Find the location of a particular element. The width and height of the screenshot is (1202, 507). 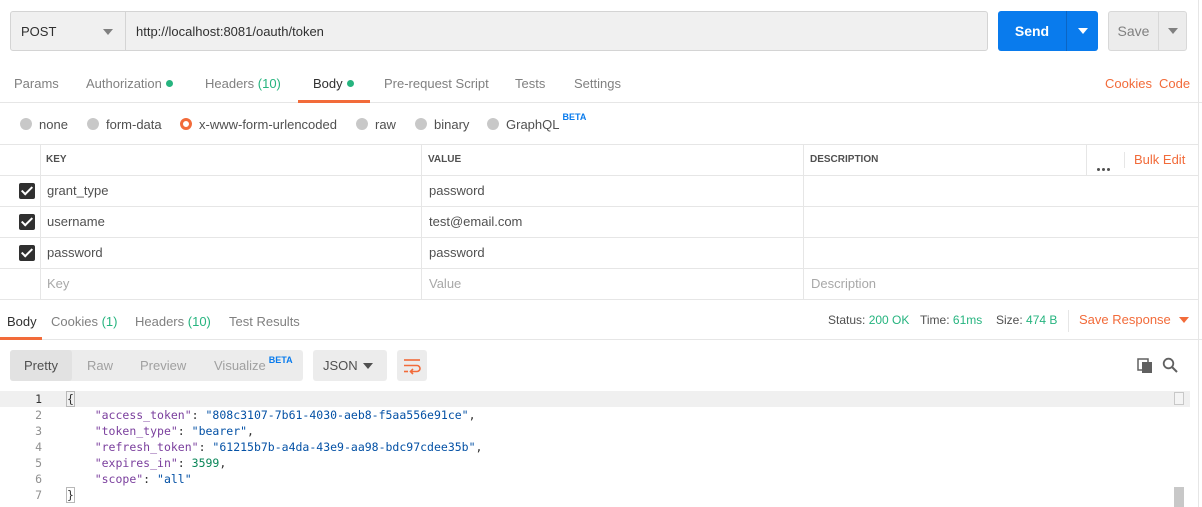

size-value: 474 B is located at coordinates (1042, 320).